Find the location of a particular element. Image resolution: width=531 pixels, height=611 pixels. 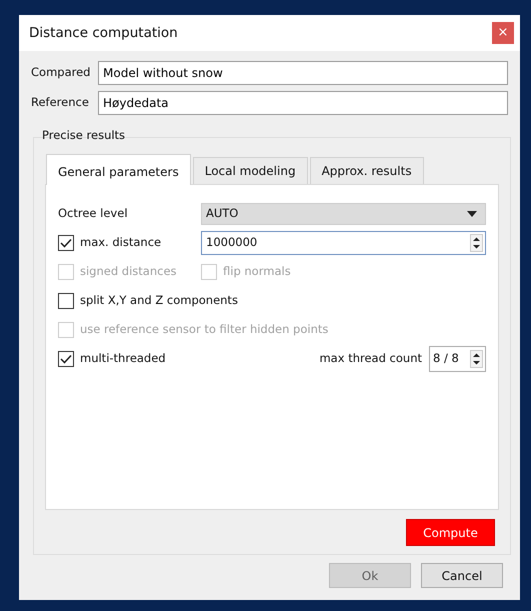

dropdown-value: AUTO is located at coordinates (222, 213).